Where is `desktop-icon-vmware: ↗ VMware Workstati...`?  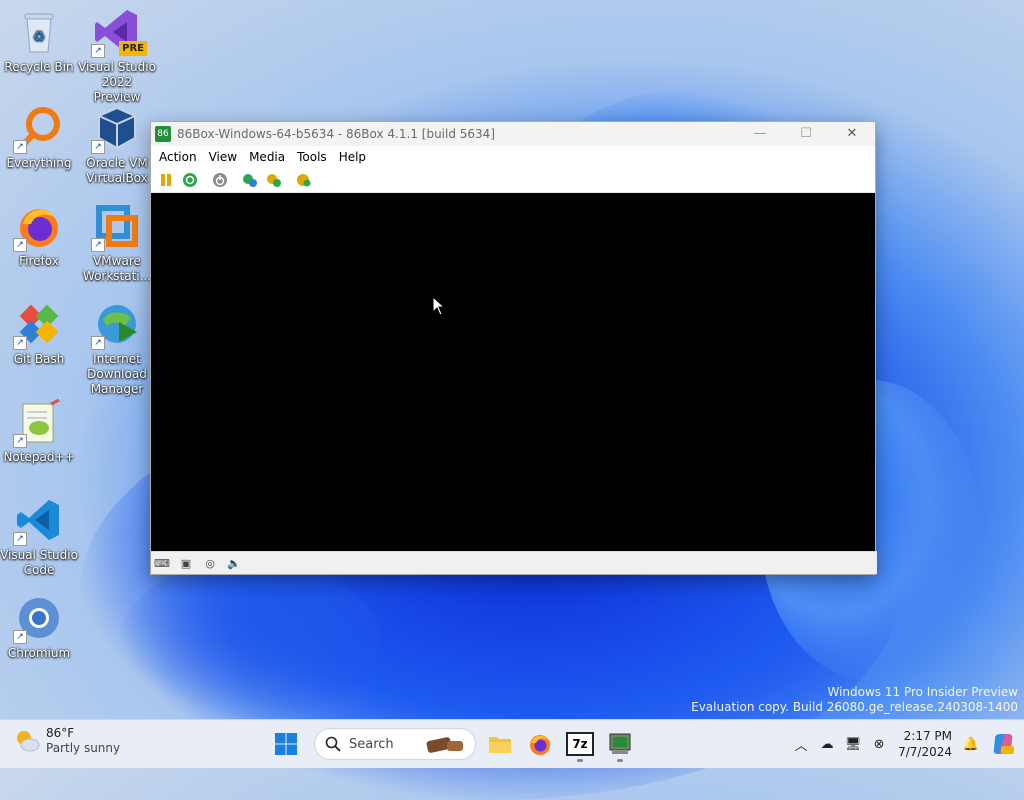 desktop-icon-vmware: ↗ VMware Workstati... is located at coordinates (117, 243).